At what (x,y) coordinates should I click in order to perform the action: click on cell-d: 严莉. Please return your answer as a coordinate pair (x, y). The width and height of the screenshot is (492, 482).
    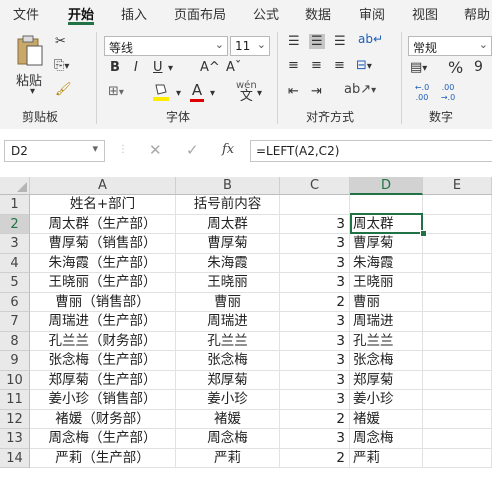
    Looking at the image, I should click on (386, 458).